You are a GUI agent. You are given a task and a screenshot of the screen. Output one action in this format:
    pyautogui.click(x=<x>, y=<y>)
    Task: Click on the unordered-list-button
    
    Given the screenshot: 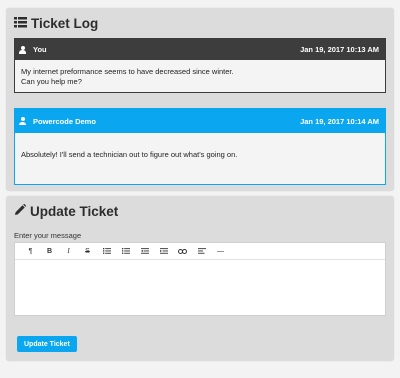 What is the action you would take?
    pyautogui.click(x=106, y=251)
    